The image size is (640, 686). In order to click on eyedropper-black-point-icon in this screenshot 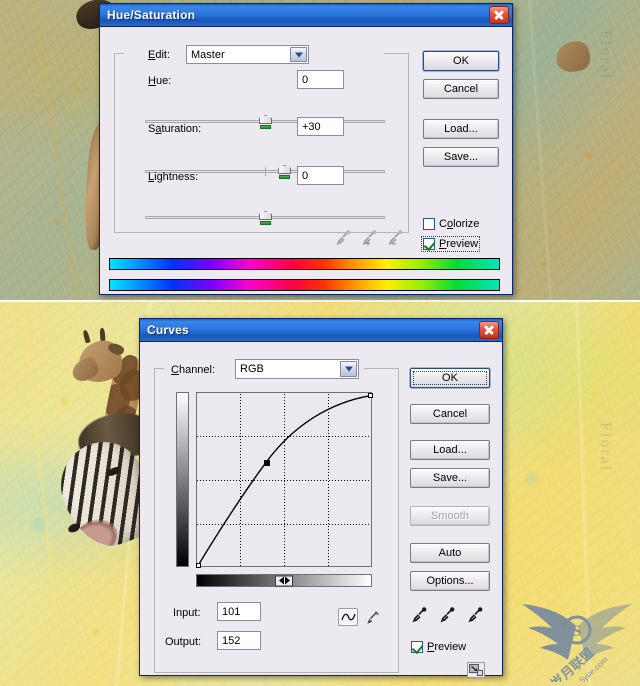, I will do `click(447, 615)`.